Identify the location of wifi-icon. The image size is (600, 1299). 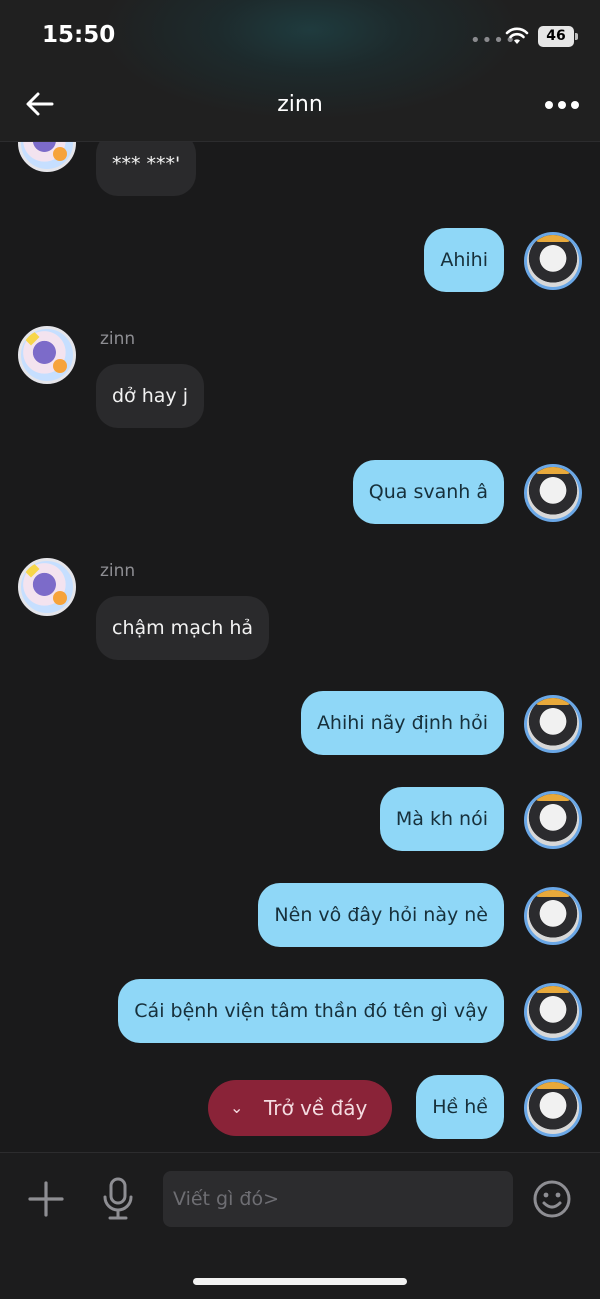
(517, 35).